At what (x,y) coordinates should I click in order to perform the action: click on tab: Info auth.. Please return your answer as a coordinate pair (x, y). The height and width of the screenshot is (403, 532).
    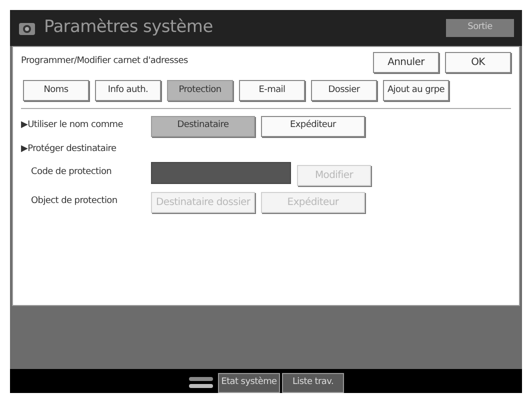
    Looking at the image, I should click on (128, 90).